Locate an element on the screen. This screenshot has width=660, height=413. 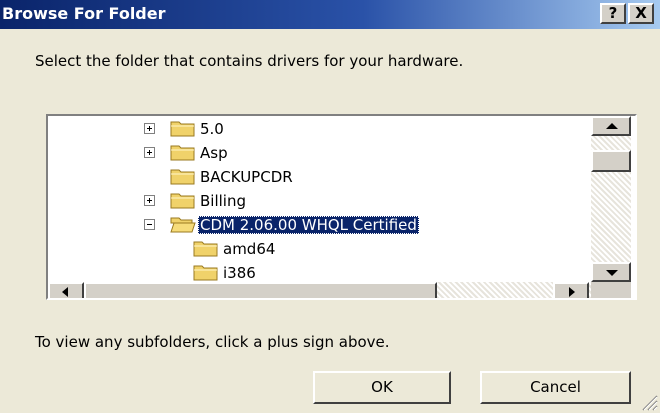
window-title: Browse For Folder is located at coordinates (84, 13).